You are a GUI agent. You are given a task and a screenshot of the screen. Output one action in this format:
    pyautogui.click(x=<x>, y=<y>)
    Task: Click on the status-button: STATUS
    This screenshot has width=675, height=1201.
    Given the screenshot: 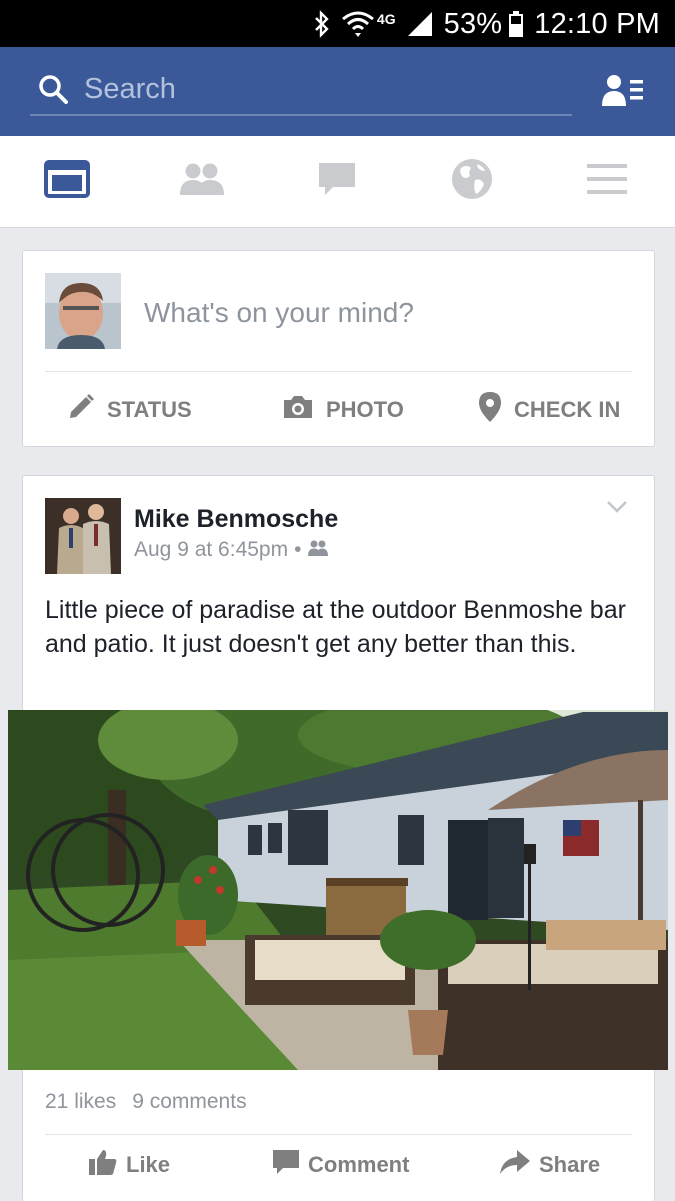 What is the action you would take?
    pyautogui.click(x=129, y=410)
    